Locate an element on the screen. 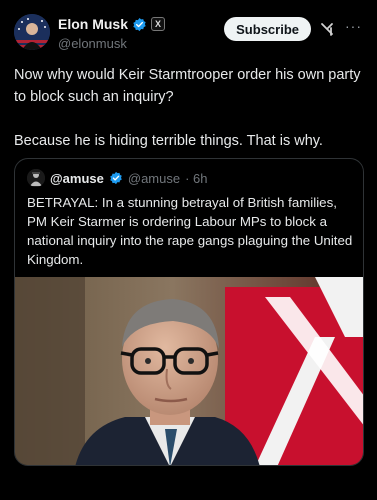 Image resolution: width=377 pixels, height=500 pixels. author-handle: @elonmusk is located at coordinates (92, 43).